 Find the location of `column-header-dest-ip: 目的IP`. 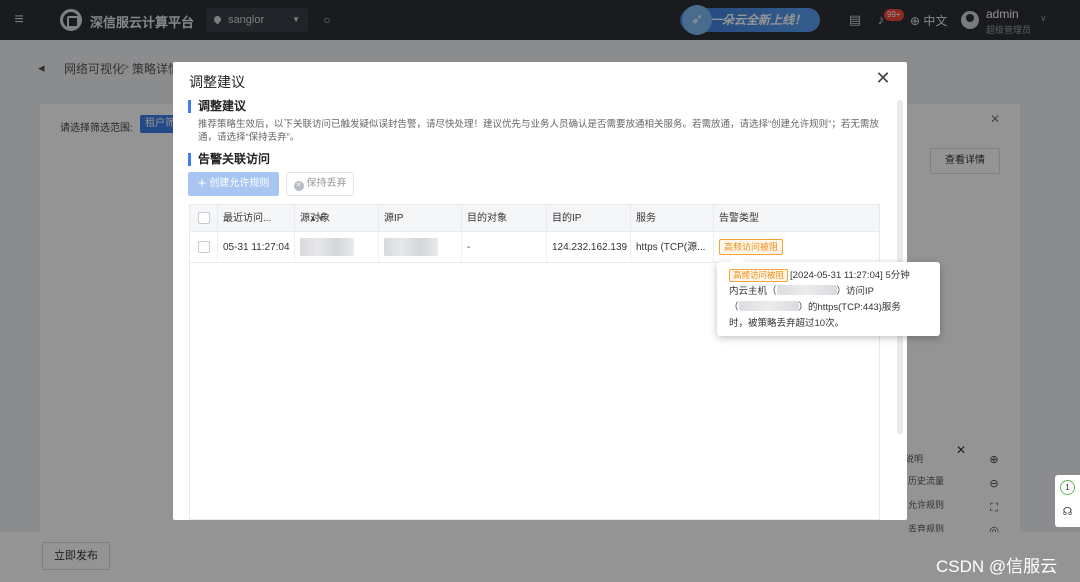

column-header-dest-ip: 目的IP is located at coordinates (588, 218).